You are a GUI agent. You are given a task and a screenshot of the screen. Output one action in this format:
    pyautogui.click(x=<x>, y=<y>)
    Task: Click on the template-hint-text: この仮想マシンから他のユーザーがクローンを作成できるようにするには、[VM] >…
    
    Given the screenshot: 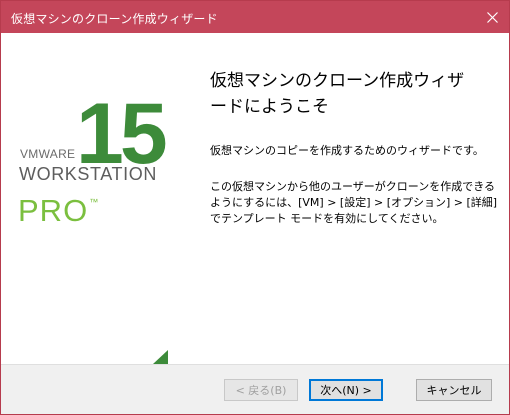 What is the action you would take?
    pyautogui.click(x=354, y=202)
    